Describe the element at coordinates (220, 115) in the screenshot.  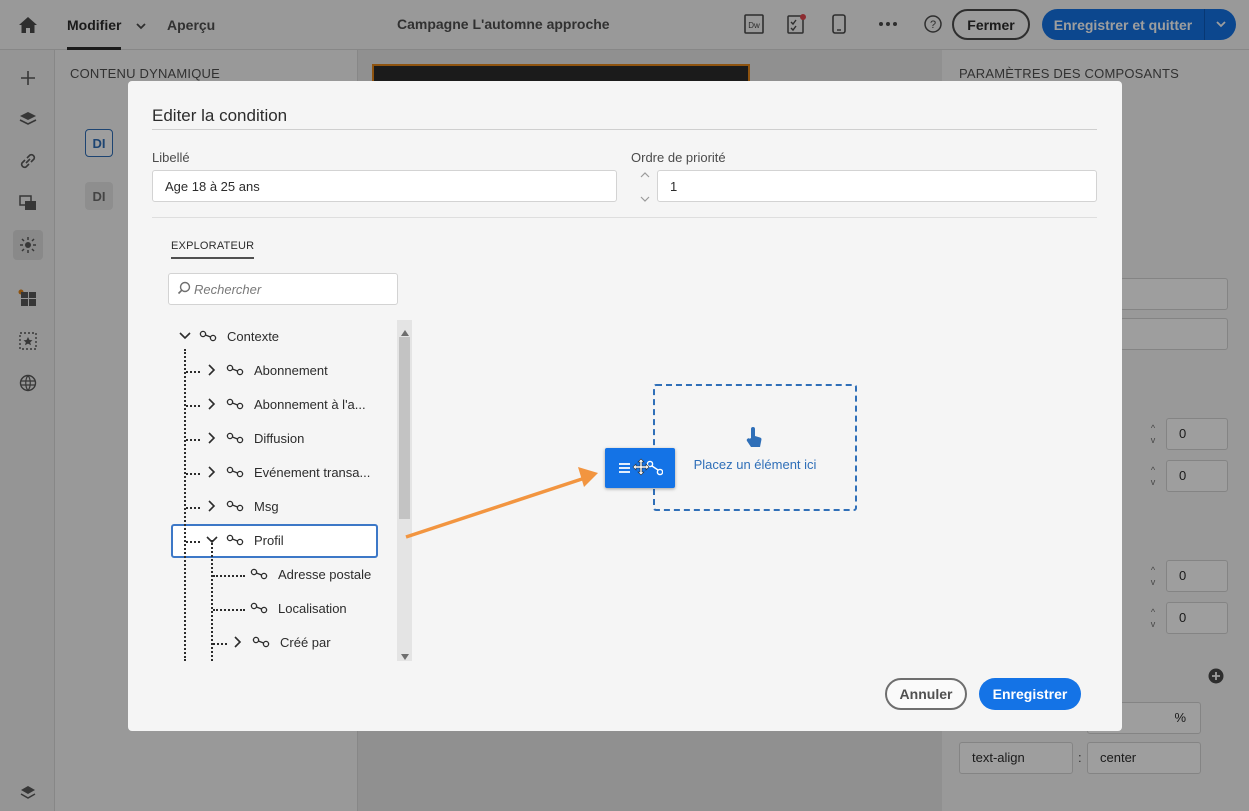
I see `dialog-title: Editer la condition` at that location.